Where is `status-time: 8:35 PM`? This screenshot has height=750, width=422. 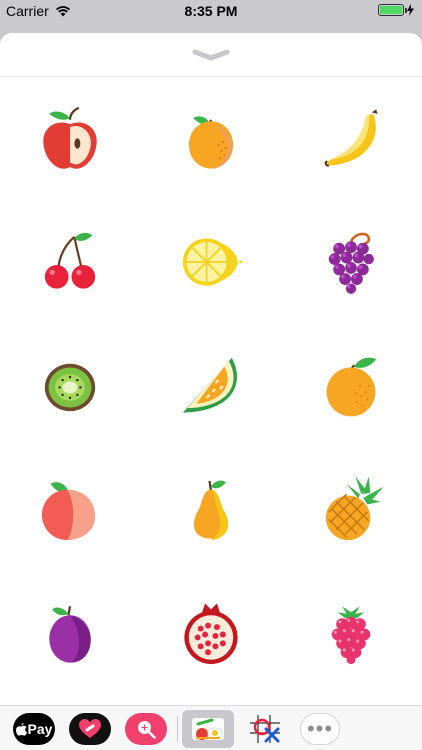
status-time: 8:35 PM is located at coordinates (211, 11).